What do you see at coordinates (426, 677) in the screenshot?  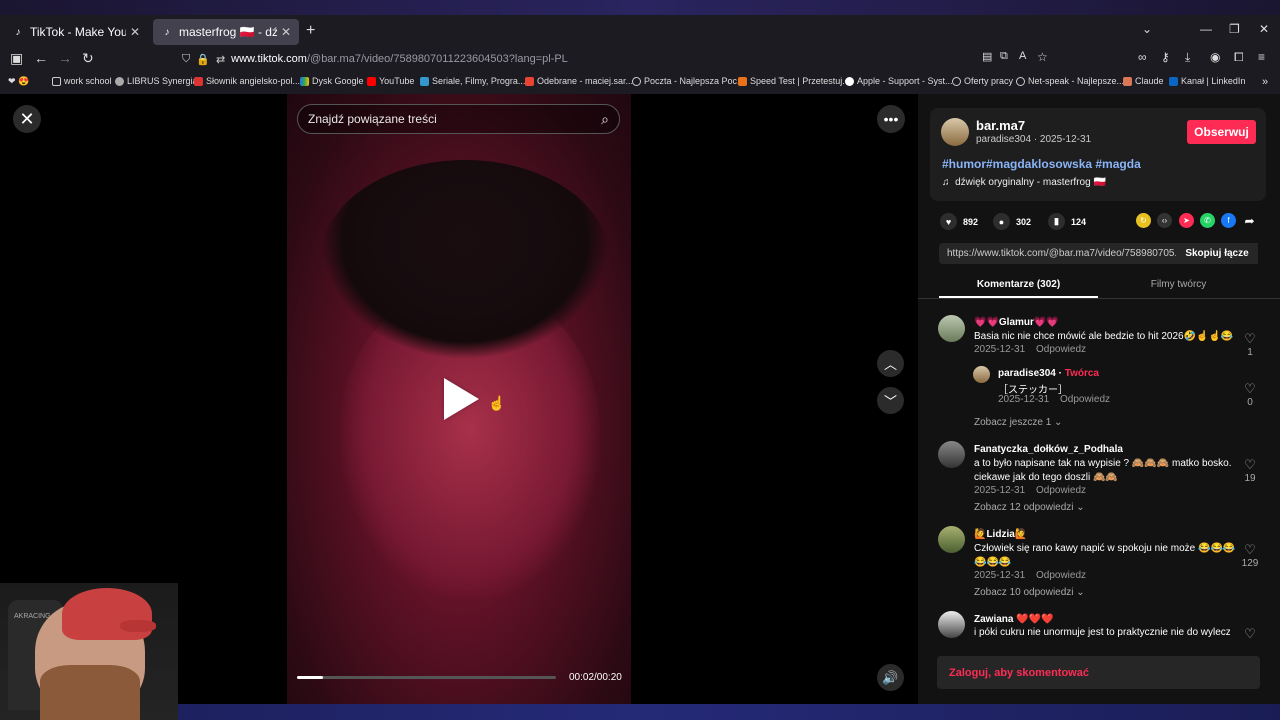 I see `video-progress-bar` at bounding box center [426, 677].